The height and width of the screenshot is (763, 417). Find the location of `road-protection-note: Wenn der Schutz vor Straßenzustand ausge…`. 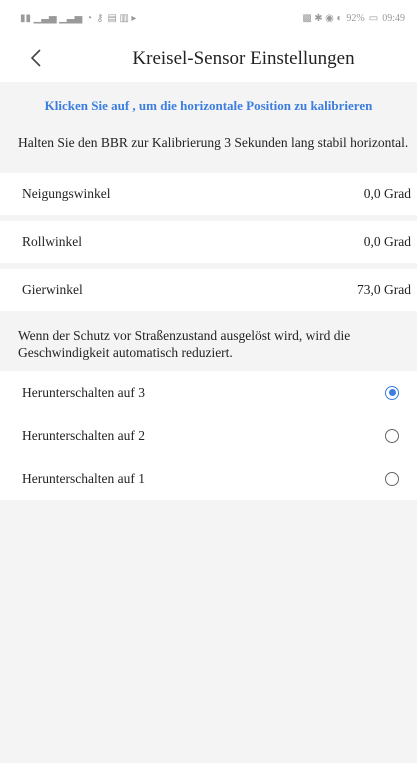

road-protection-note: Wenn der Schutz vor Straßenzustand ausge… is located at coordinates (208, 344).